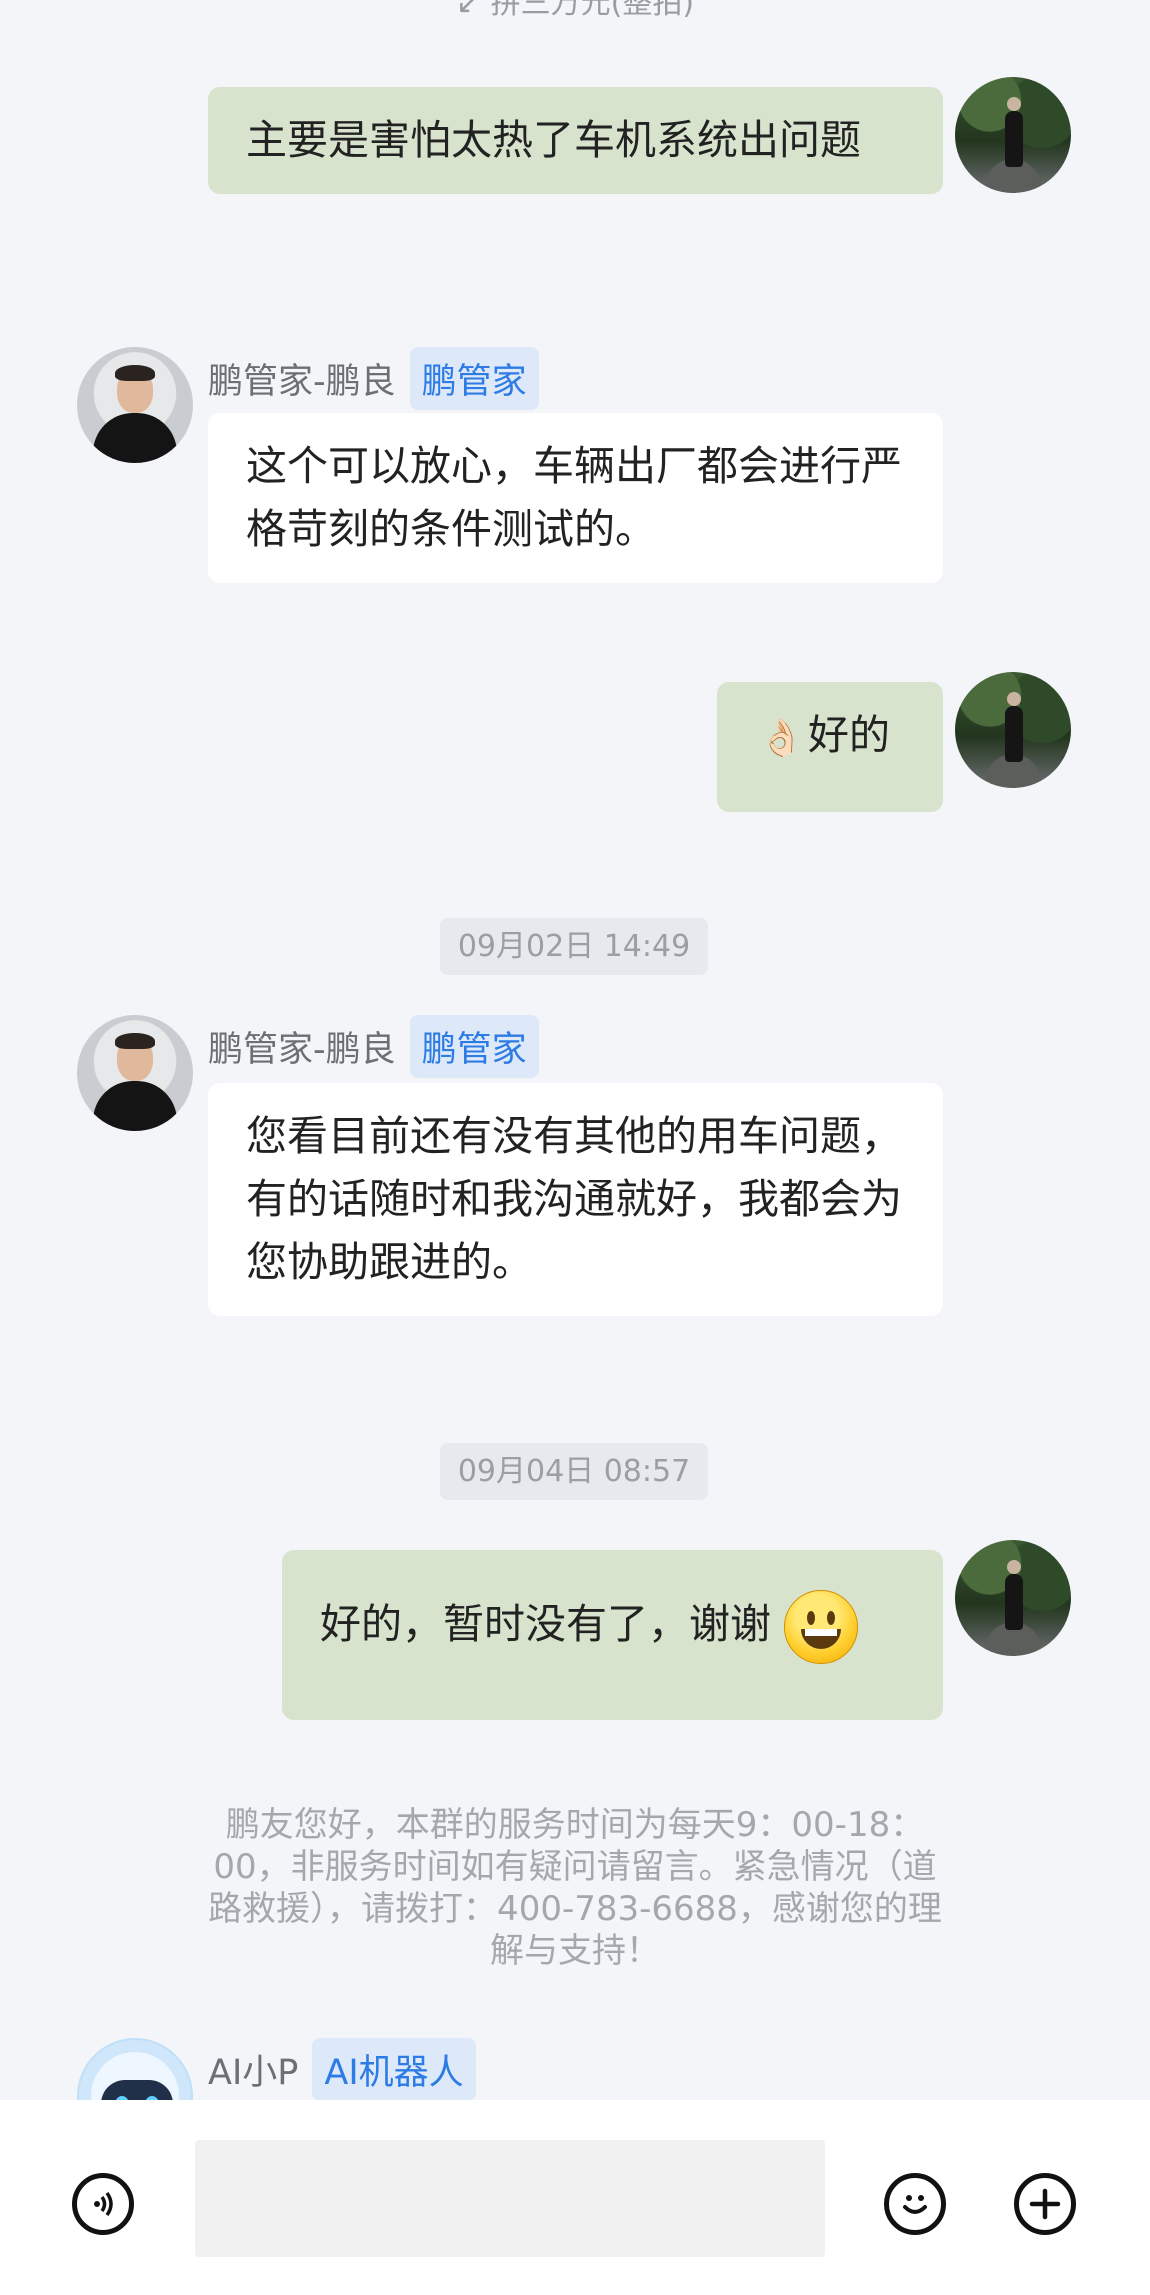  What do you see at coordinates (915, 2204) in the screenshot?
I see `emoji-icon` at bounding box center [915, 2204].